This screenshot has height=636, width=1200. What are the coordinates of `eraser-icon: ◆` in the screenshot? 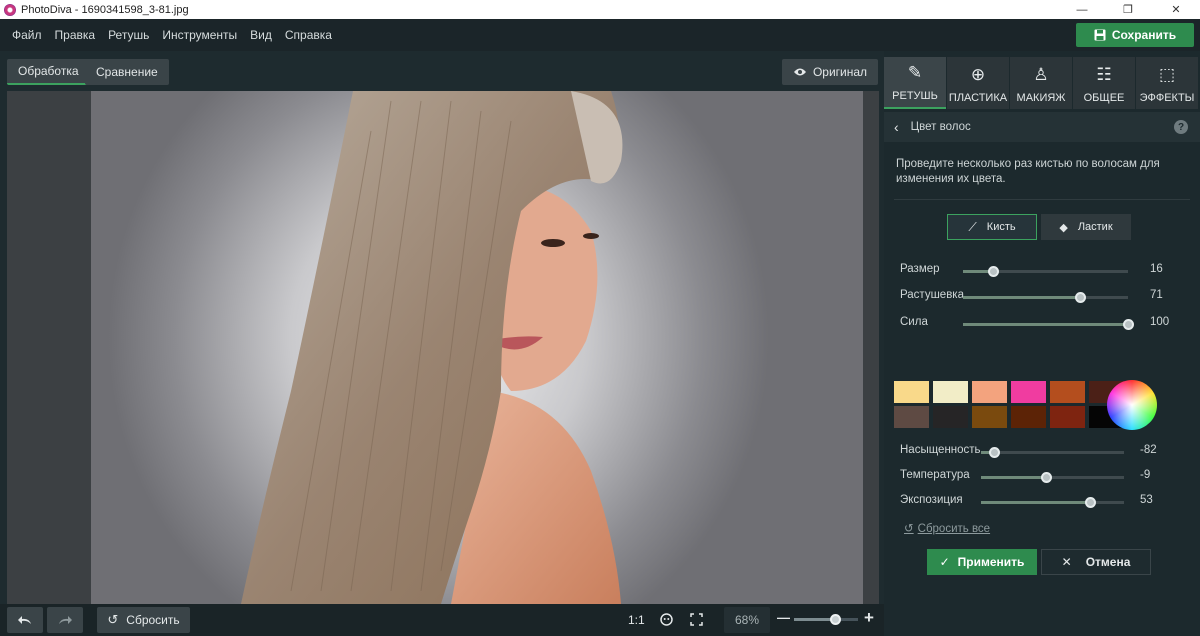 It's located at (1063, 227).